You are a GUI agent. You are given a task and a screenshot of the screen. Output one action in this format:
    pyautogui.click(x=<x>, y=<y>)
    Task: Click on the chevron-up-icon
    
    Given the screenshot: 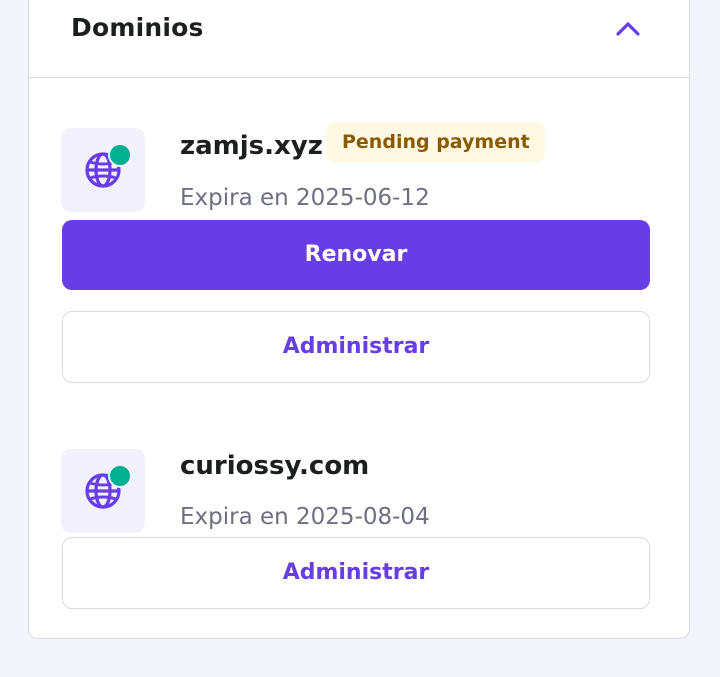 What is the action you would take?
    pyautogui.click(x=628, y=28)
    